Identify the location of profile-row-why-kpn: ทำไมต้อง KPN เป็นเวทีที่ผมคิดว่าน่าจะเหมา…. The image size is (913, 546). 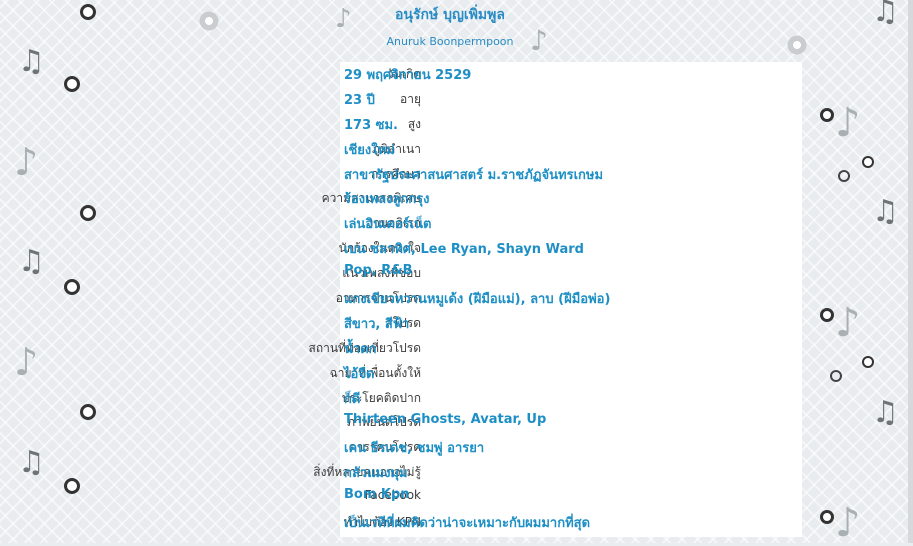
(451, 522).